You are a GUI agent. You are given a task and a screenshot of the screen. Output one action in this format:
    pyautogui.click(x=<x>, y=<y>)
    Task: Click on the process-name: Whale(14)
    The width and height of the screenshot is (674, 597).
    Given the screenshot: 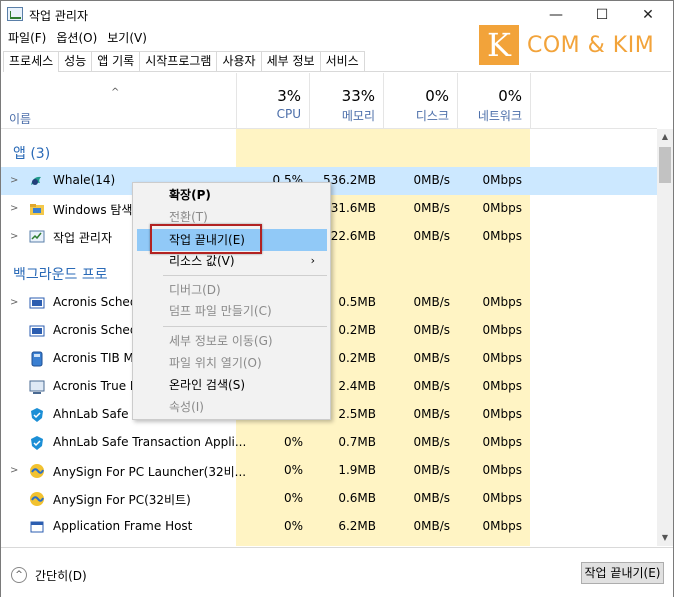 What is the action you would take?
    pyautogui.click(x=84, y=180)
    